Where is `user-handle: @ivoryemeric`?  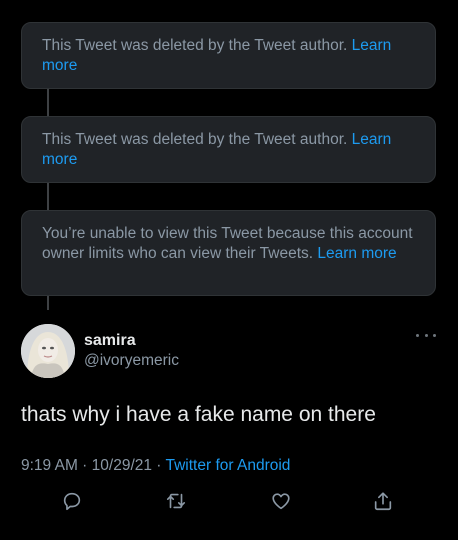
user-handle: @ivoryemeric is located at coordinates (131, 361).